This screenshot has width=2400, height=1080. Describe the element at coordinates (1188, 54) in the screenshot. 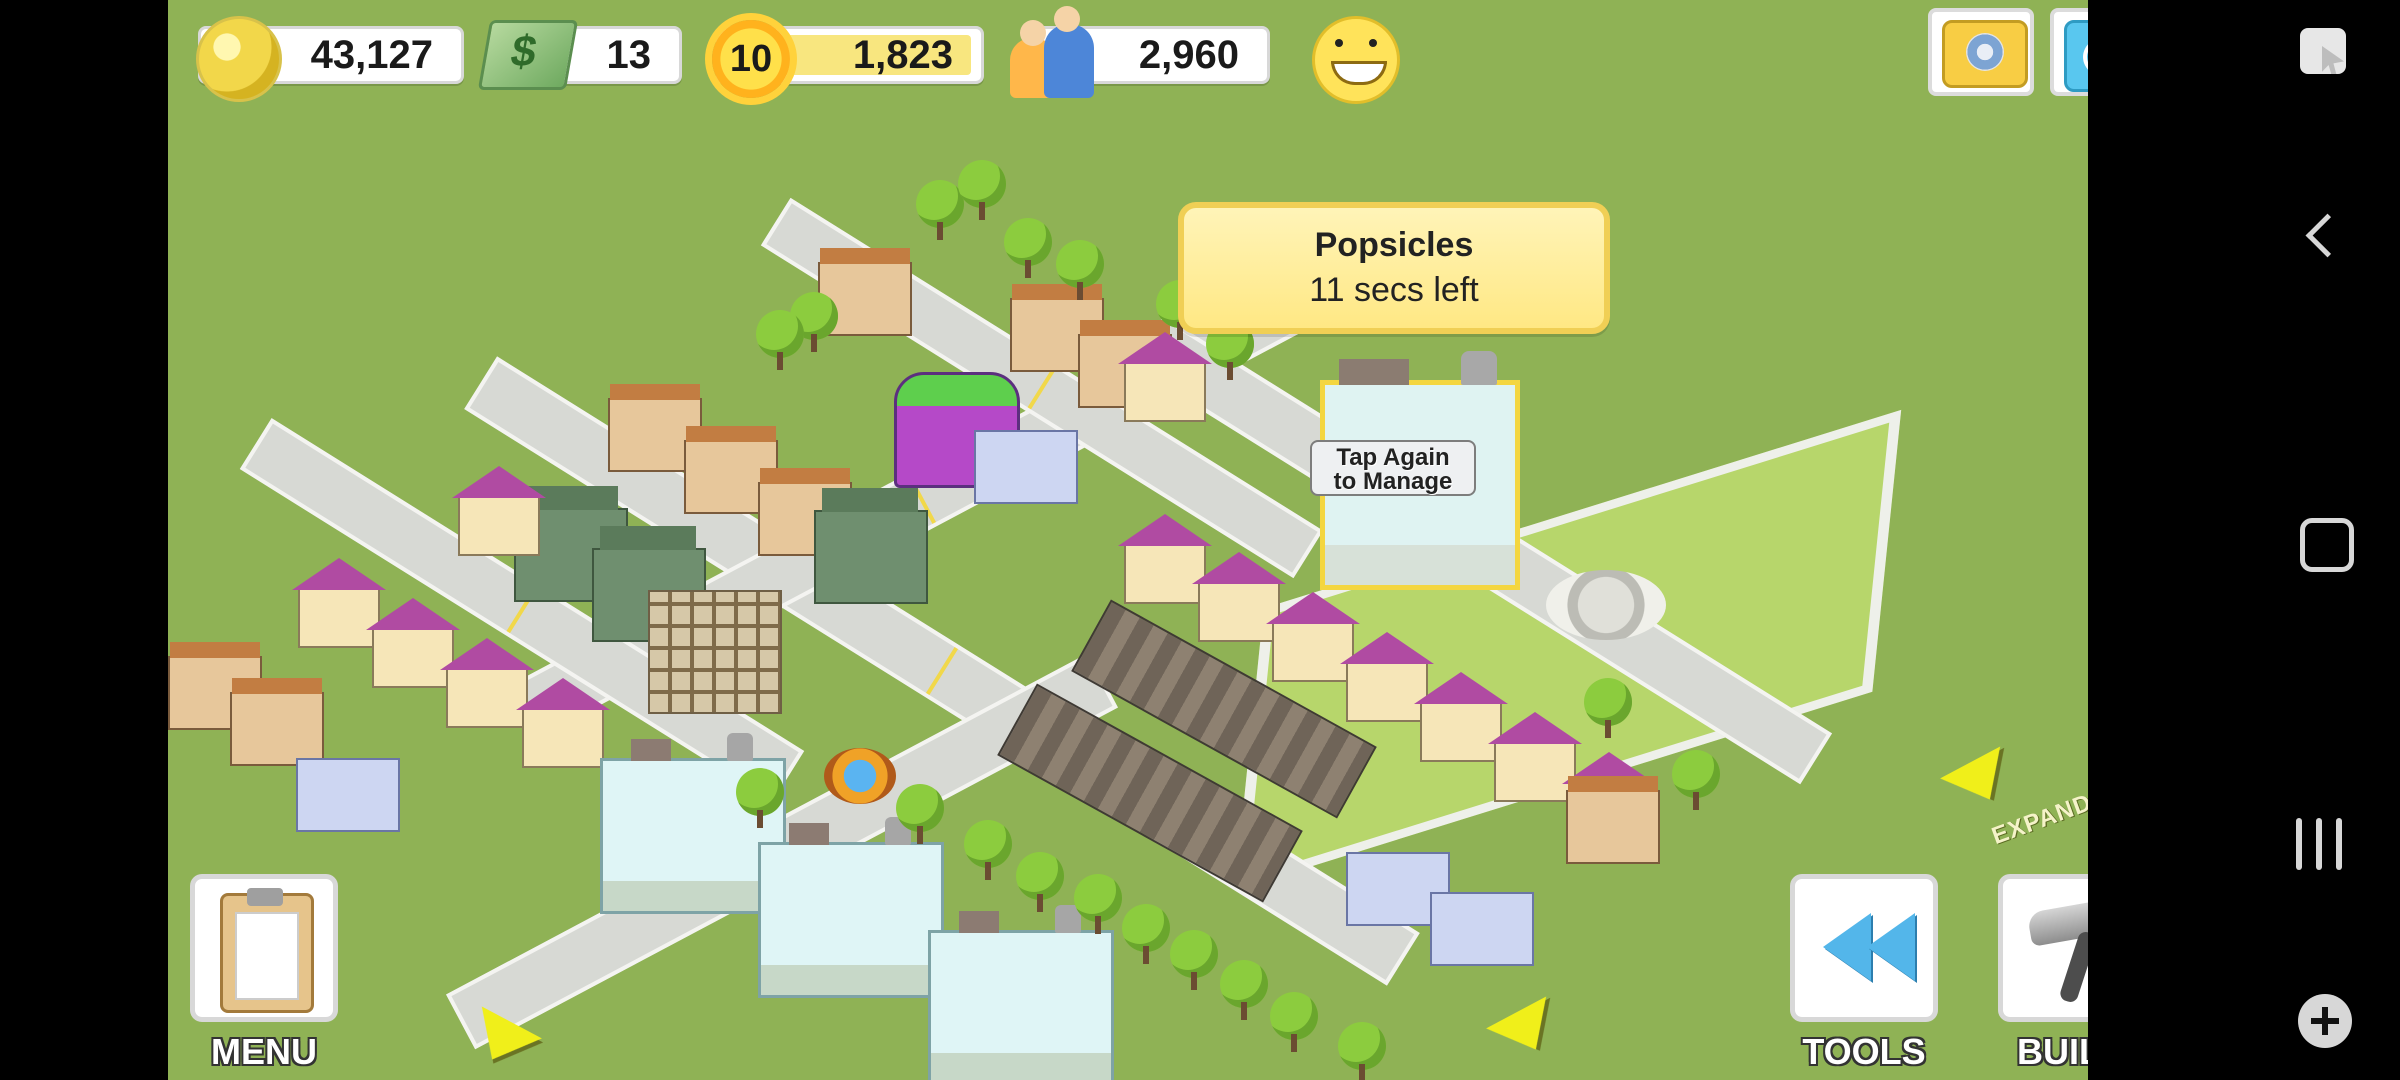

I see `population-value: 2,960` at that location.